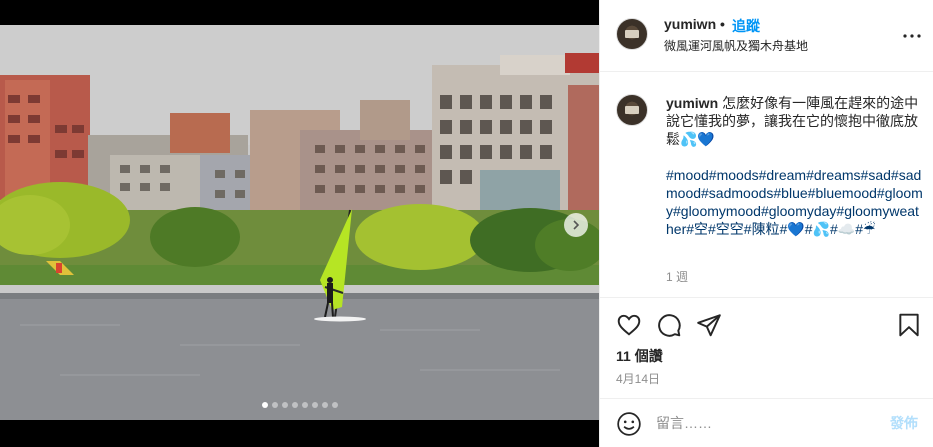 This screenshot has width=933, height=447. I want to click on comment-bar: 發佈, so click(766, 422).